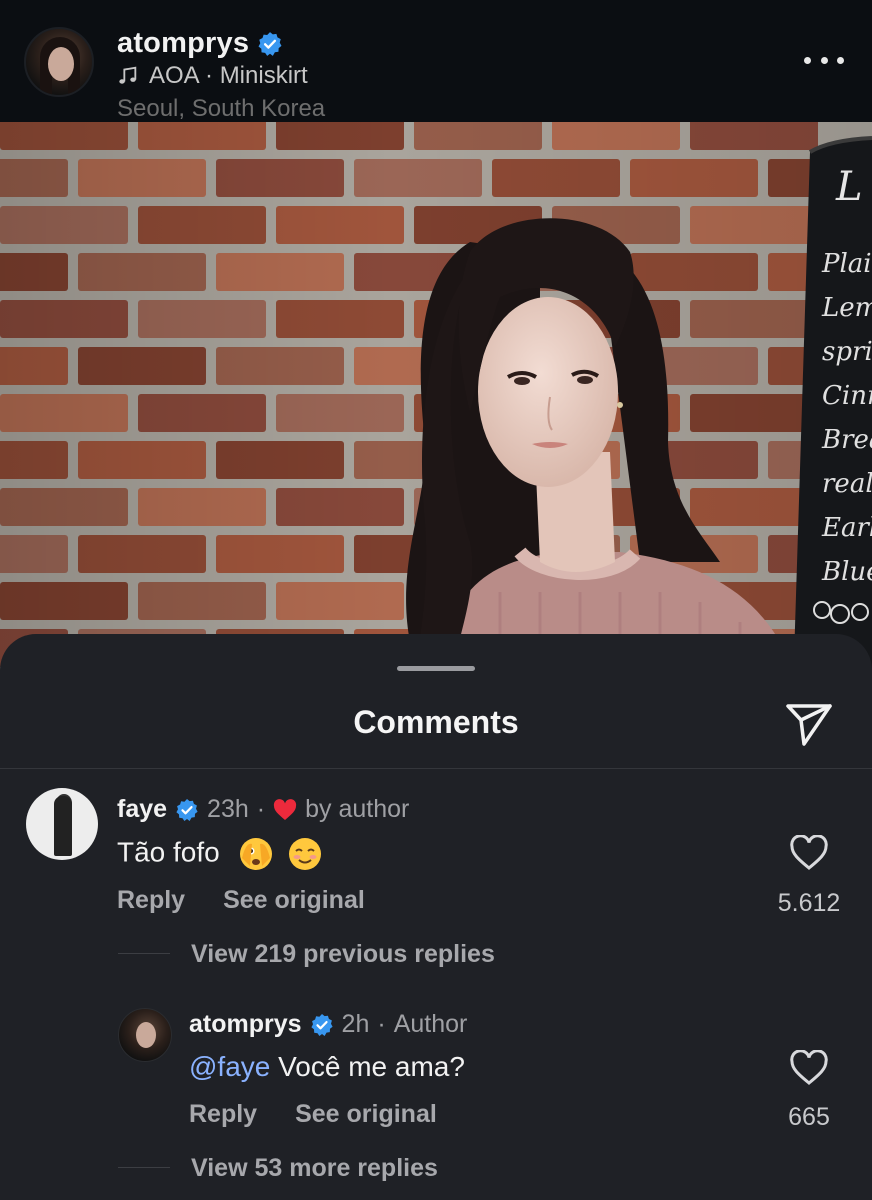 Image resolution: width=872 pixels, height=1200 pixels. I want to click on like-count: 5.612, so click(809, 903).